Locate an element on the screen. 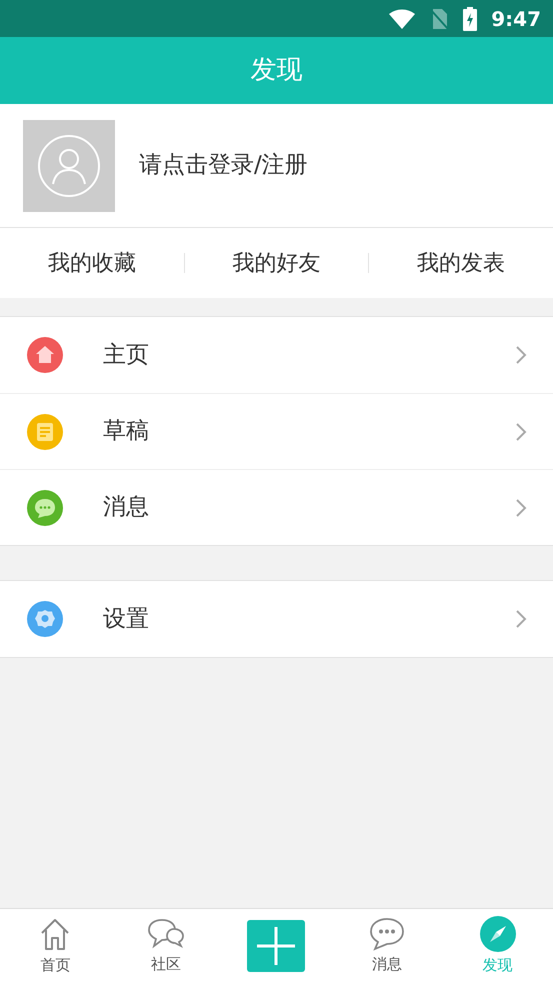  user-icon is located at coordinates (69, 166).